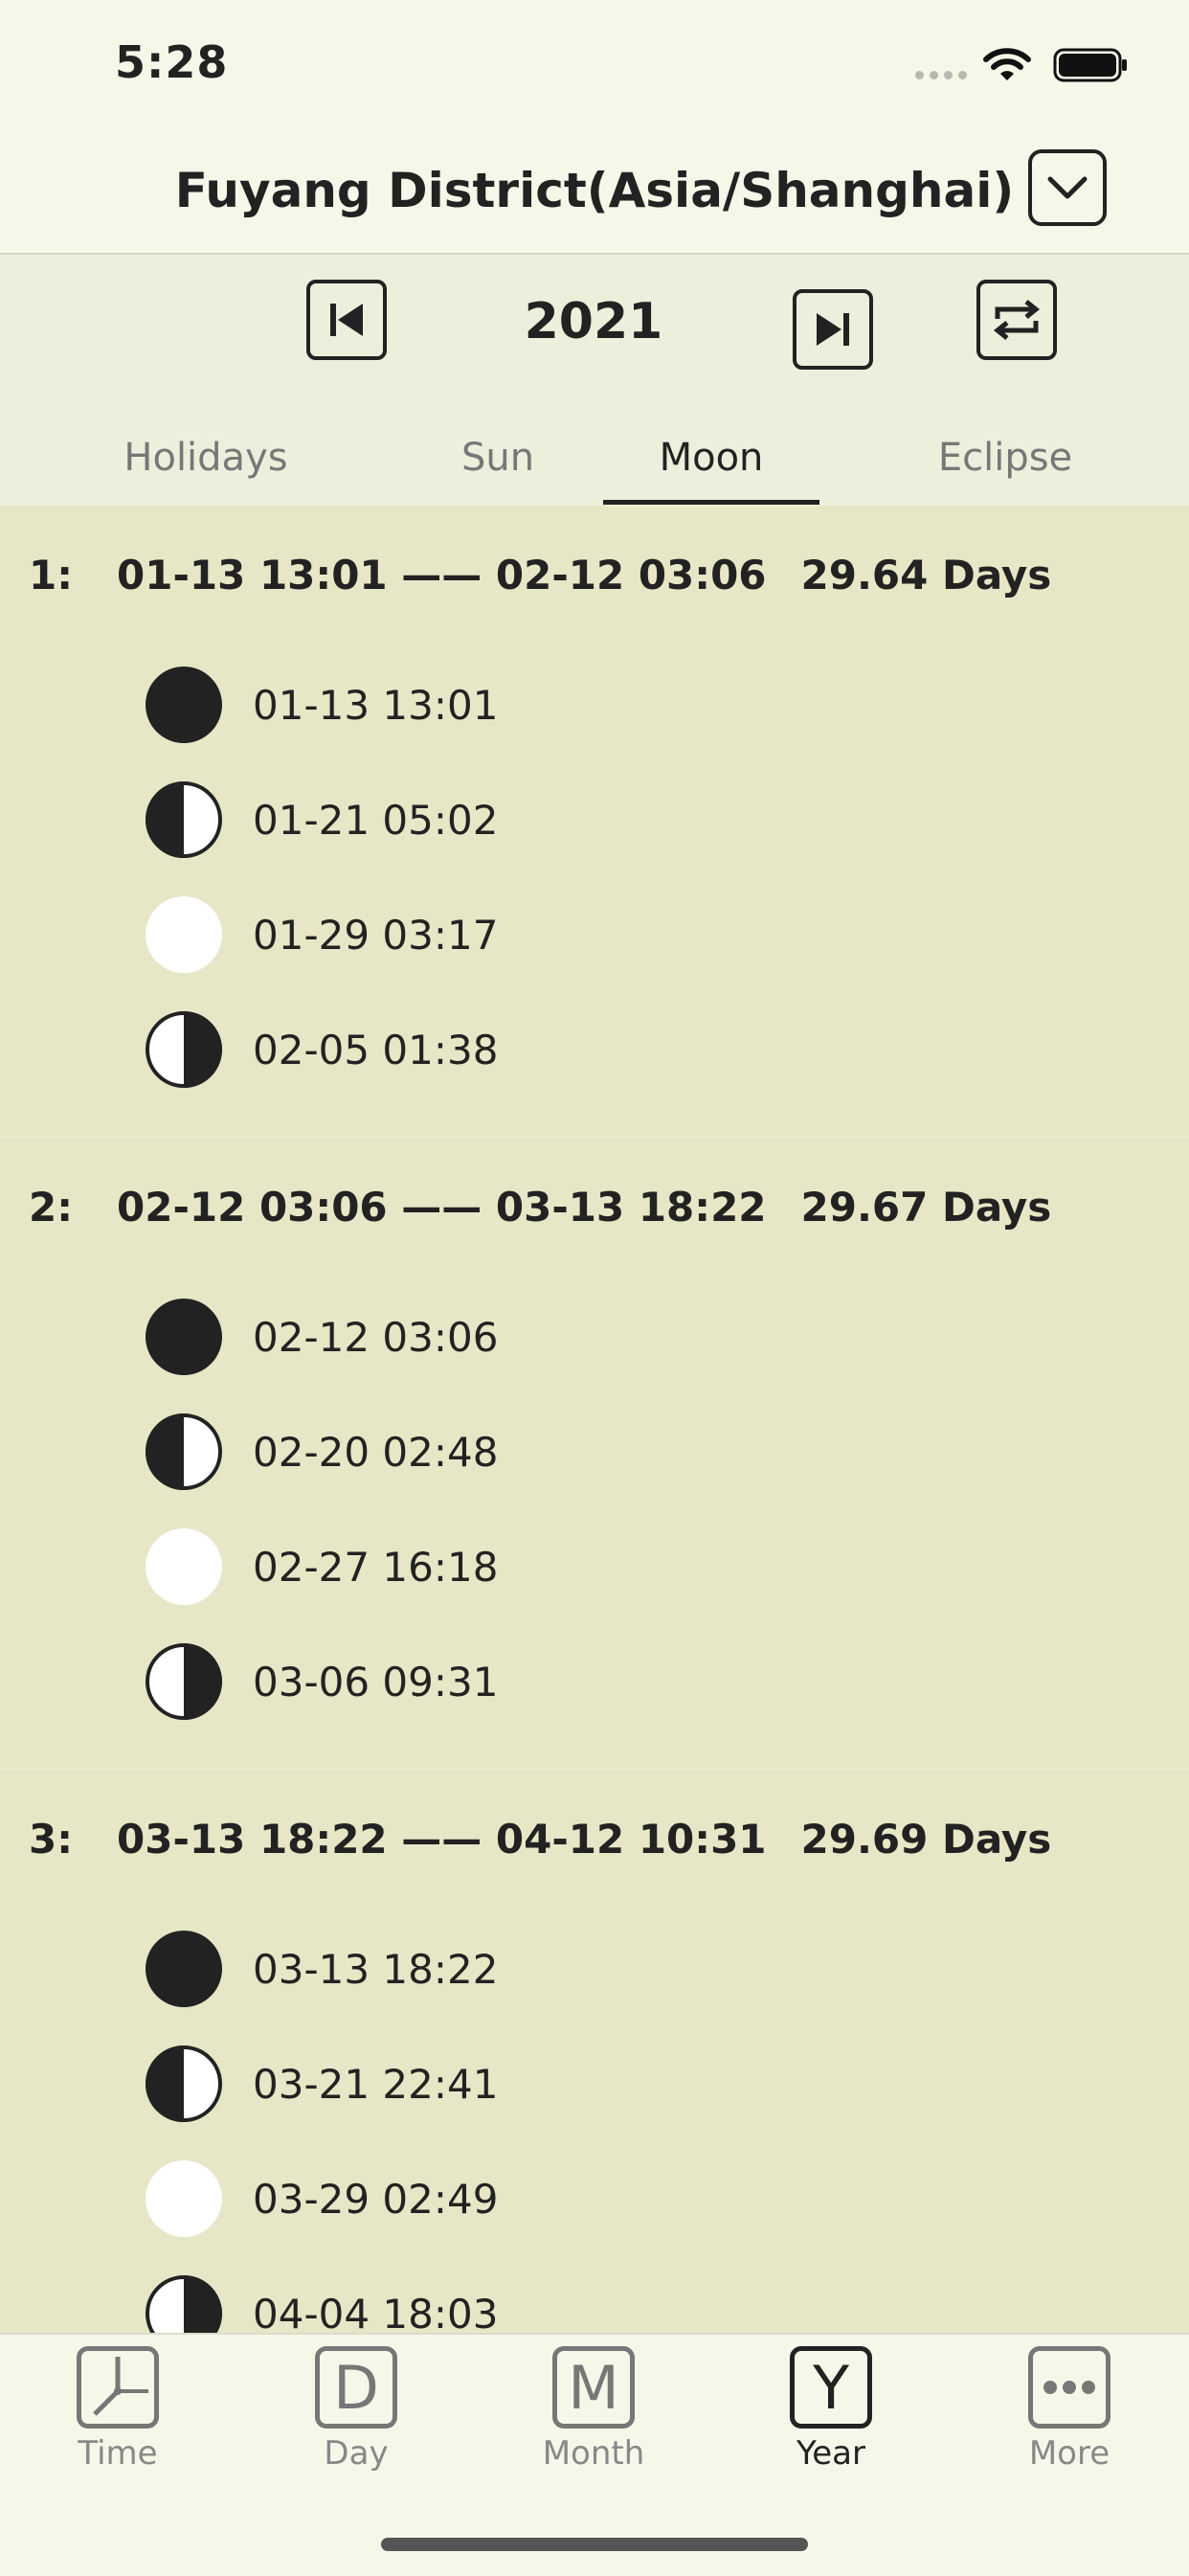 The image size is (1189, 2576). I want to click on phase-row: 02-05 01:38, so click(321, 1049).